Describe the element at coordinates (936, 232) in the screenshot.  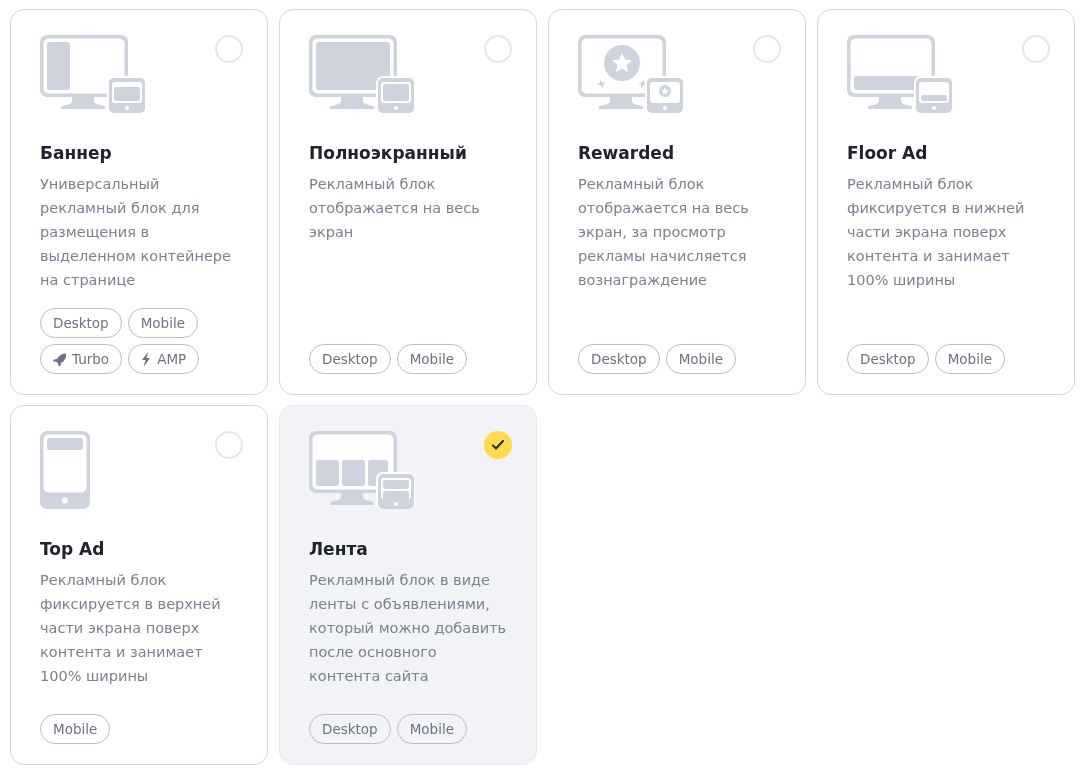
I see `card-description: Рекламный блок фиксируется в нижней части экрана поверх контента и занимает 100% ширины` at that location.